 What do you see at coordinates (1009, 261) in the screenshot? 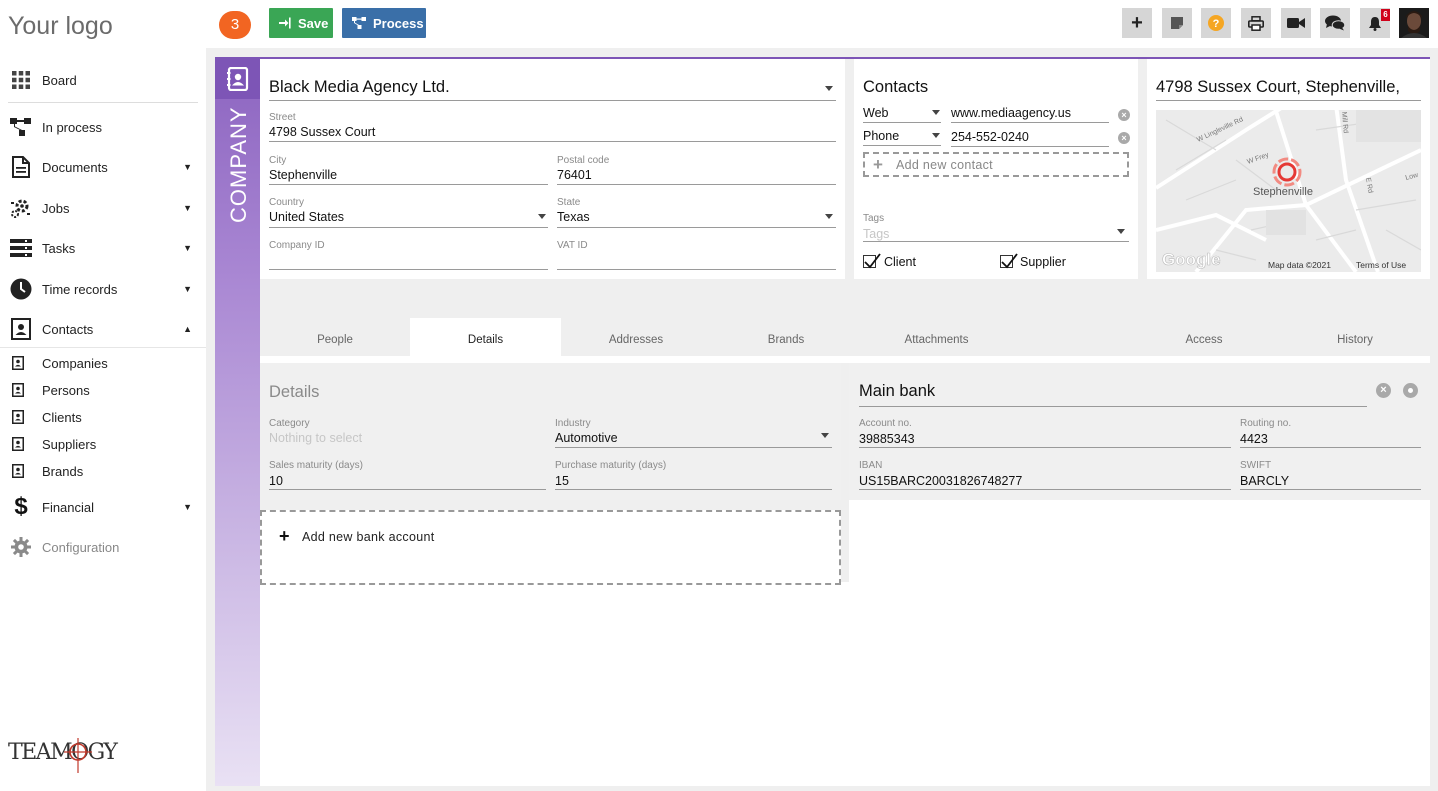
I see `supplier-checkbox` at bounding box center [1009, 261].